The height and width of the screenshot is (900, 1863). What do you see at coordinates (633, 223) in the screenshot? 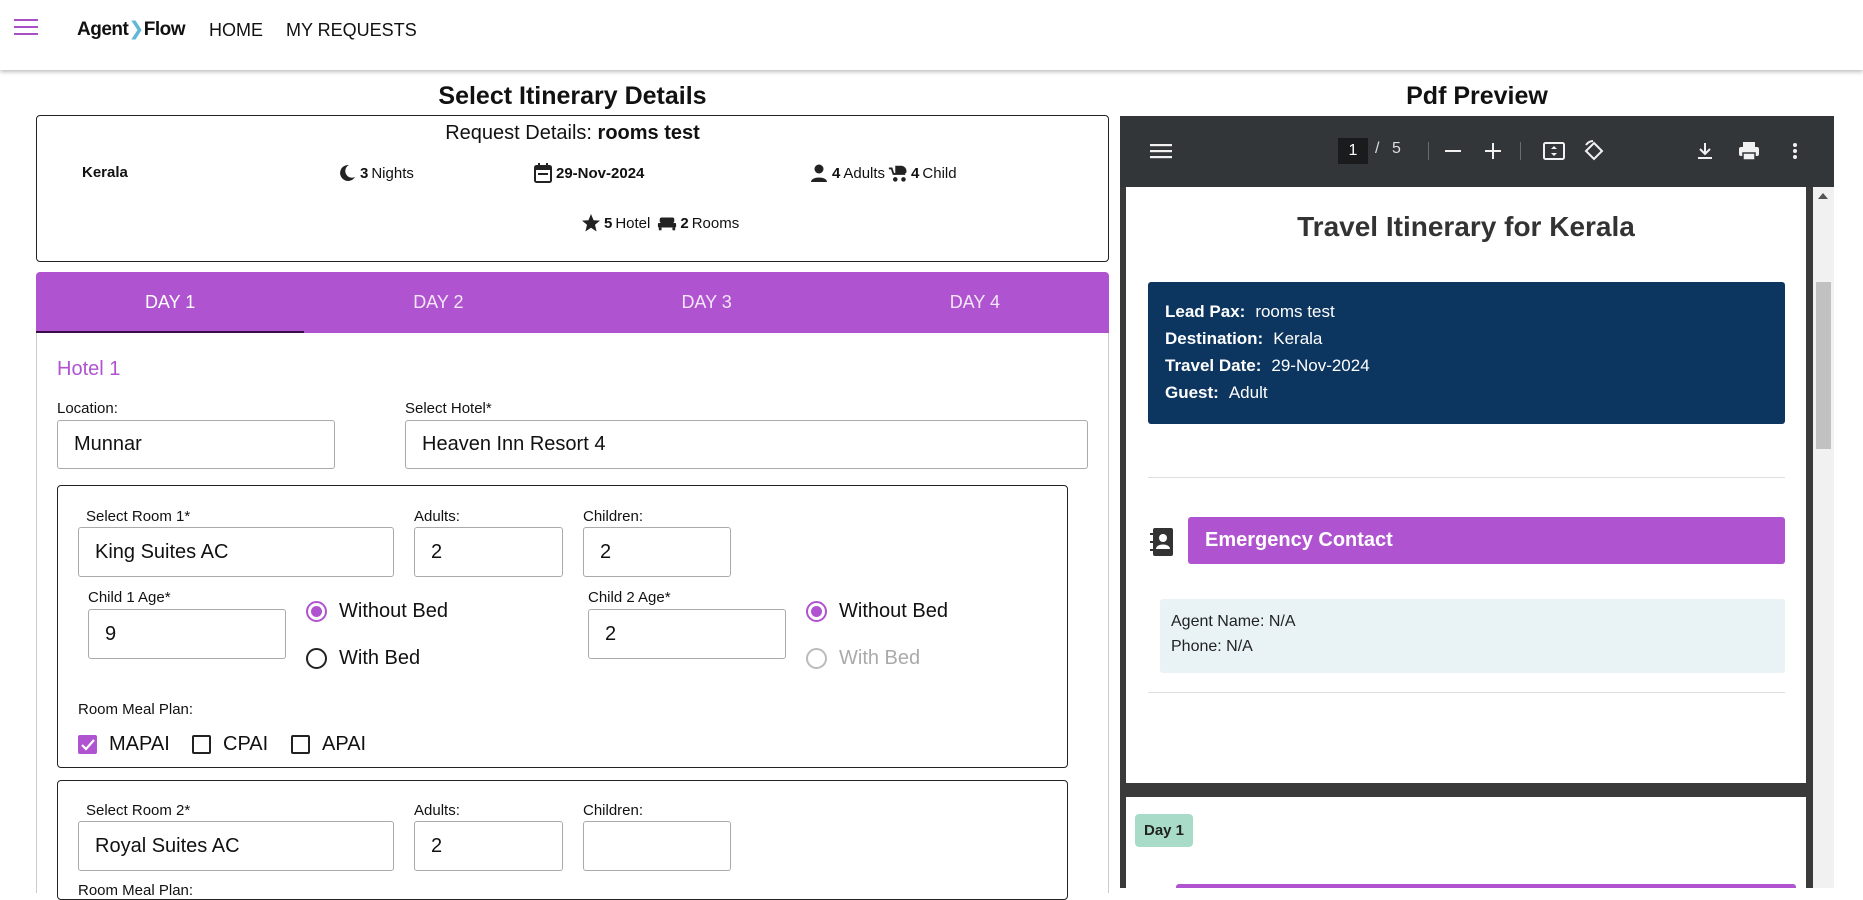
I see `hotel-label: Hotel` at bounding box center [633, 223].